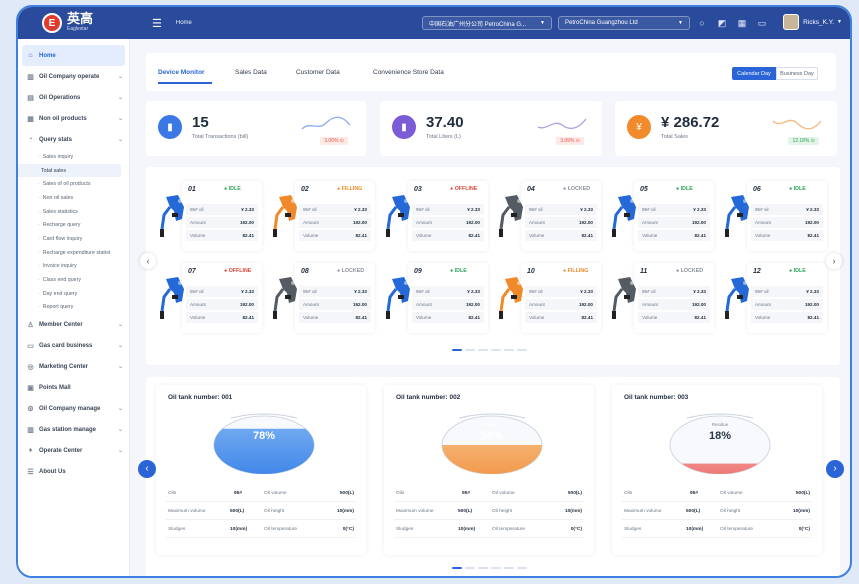 The image size is (859, 584). What do you see at coordinates (73, 366) in the screenshot?
I see `sidebar-item-marketing-center: ◎ Marketing Center ⌄` at bounding box center [73, 366].